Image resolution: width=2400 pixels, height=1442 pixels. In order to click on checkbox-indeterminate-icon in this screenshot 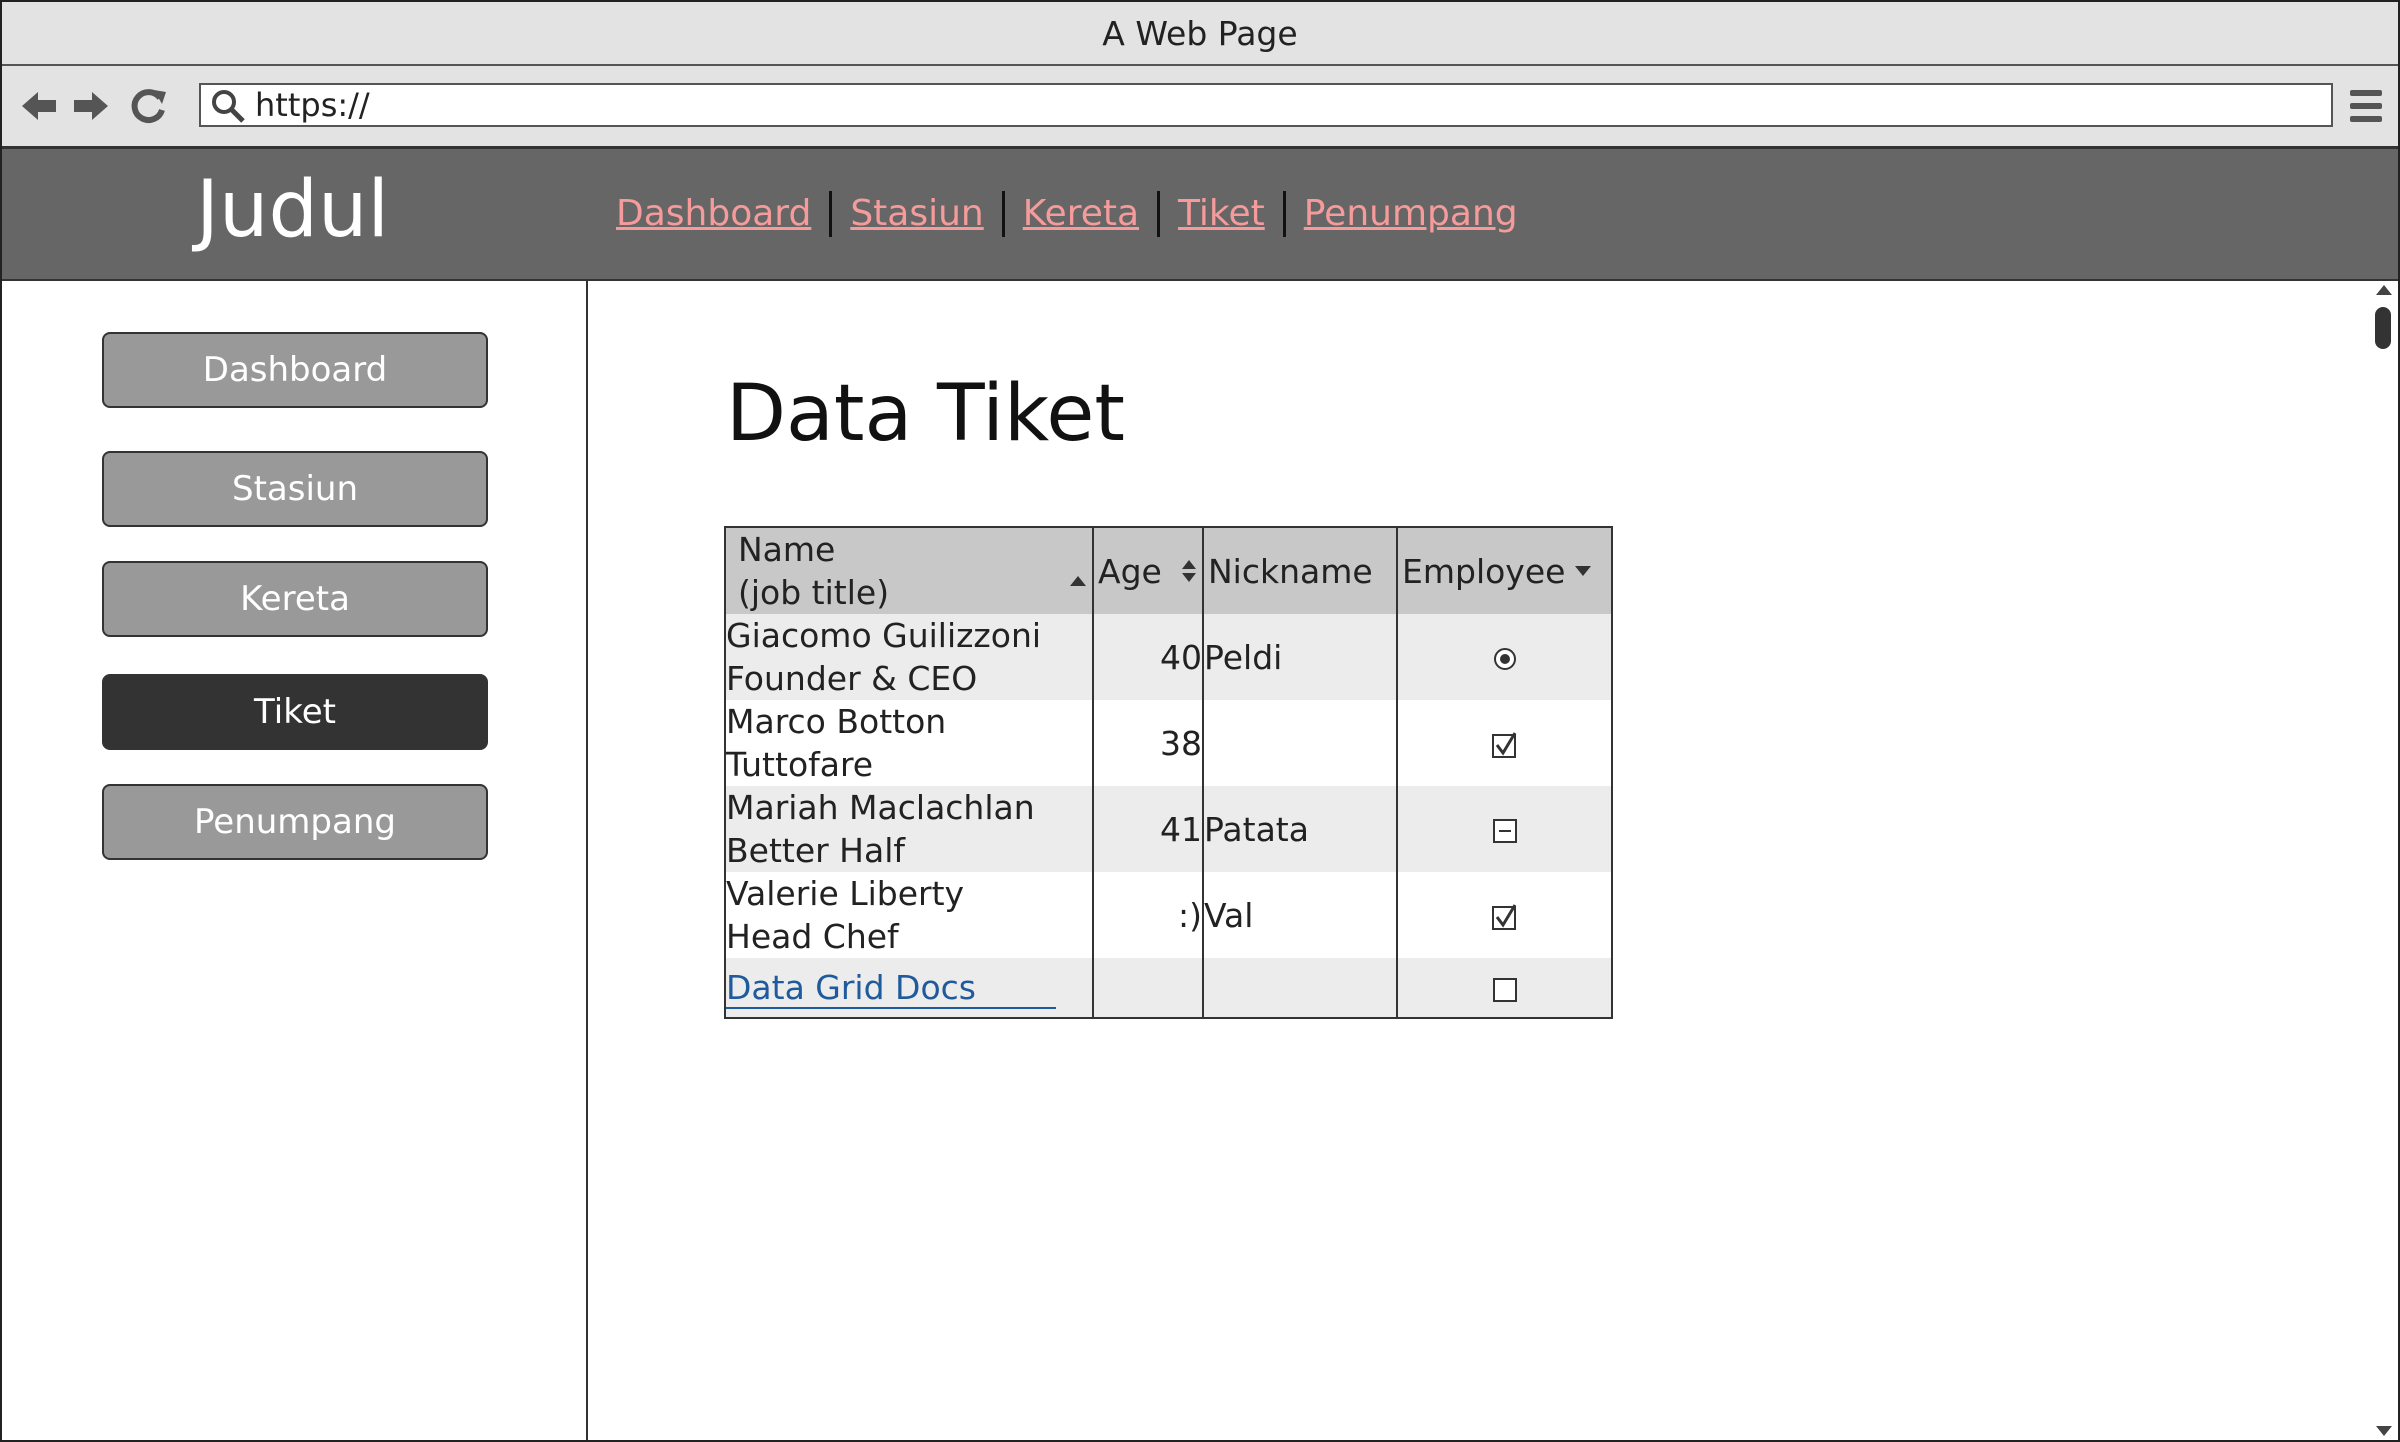, I will do `click(1505, 831)`.